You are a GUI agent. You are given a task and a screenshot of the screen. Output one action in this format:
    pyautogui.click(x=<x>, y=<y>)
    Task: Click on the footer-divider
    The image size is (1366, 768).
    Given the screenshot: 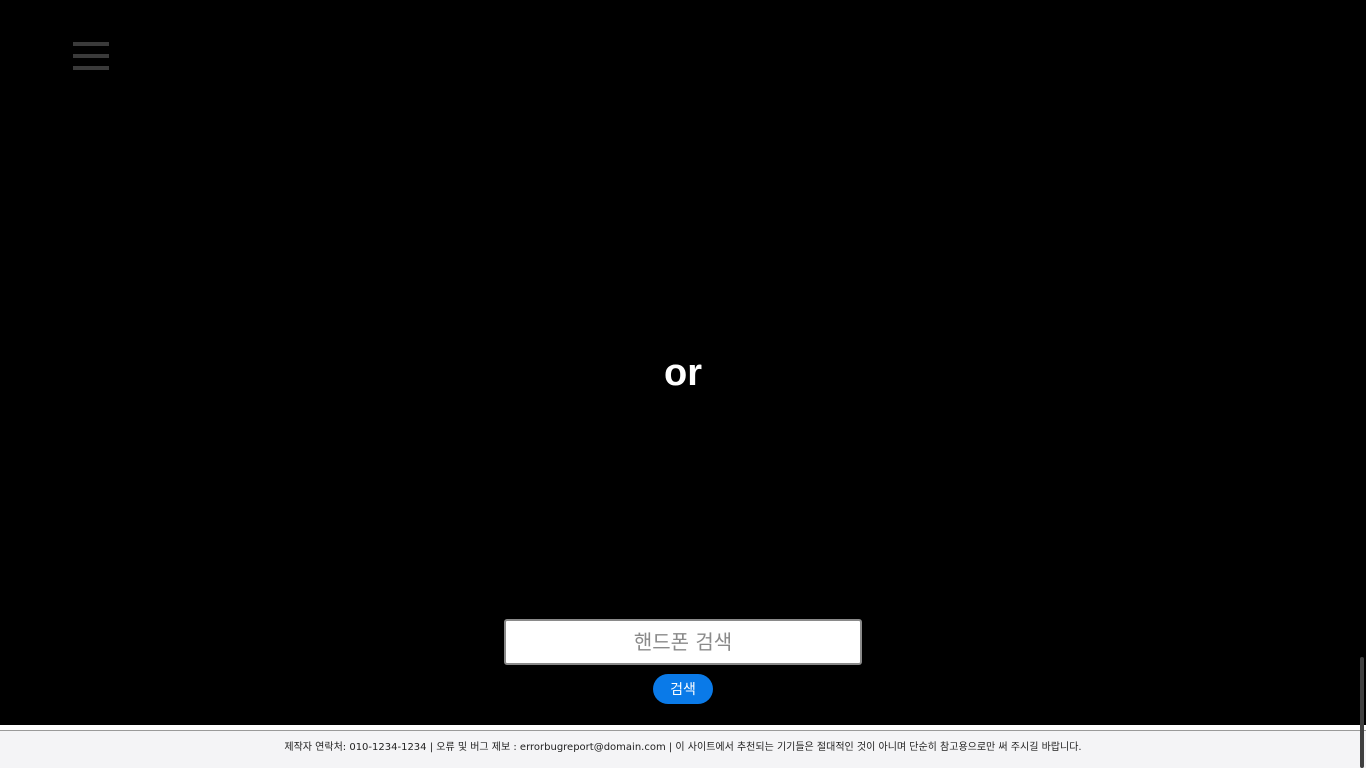 What is the action you would take?
    pyautogui.click(x=683, y=730)
    